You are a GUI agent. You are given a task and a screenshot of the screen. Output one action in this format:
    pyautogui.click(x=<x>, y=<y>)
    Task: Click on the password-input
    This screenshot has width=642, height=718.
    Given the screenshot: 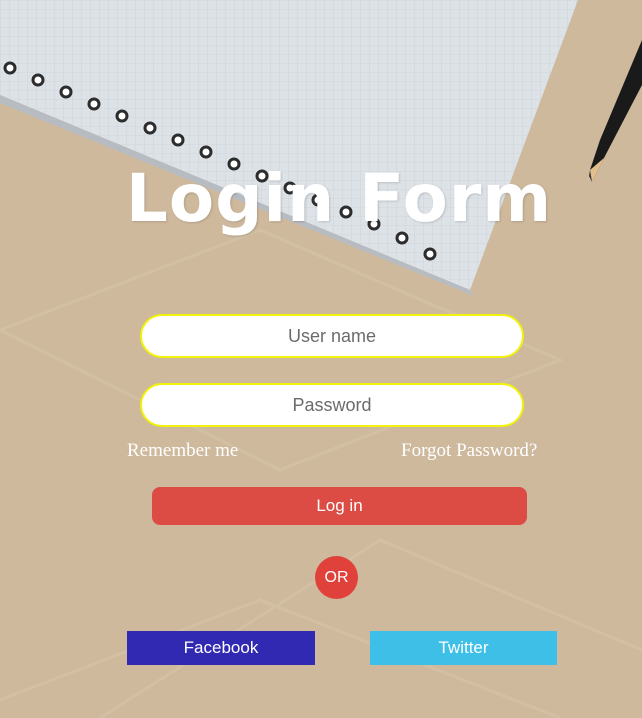 What is the action you would take?
    pyautogui.click(x=332, y=405)
    